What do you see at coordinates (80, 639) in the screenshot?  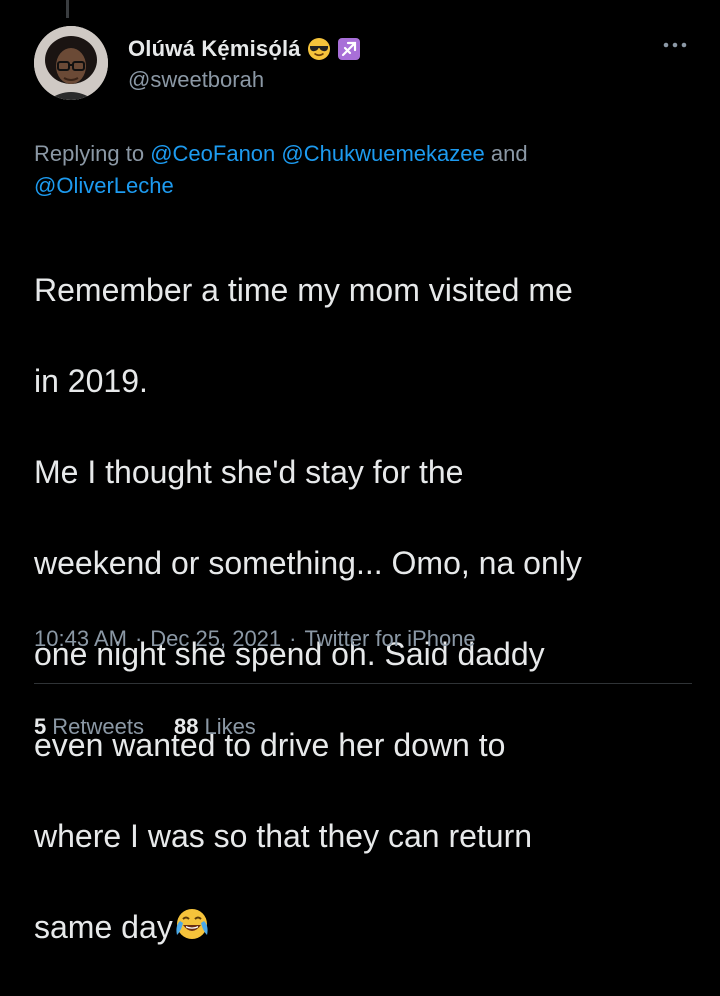 I see `tweet-time: 10:43 AM` at bounding box center [80, 639].